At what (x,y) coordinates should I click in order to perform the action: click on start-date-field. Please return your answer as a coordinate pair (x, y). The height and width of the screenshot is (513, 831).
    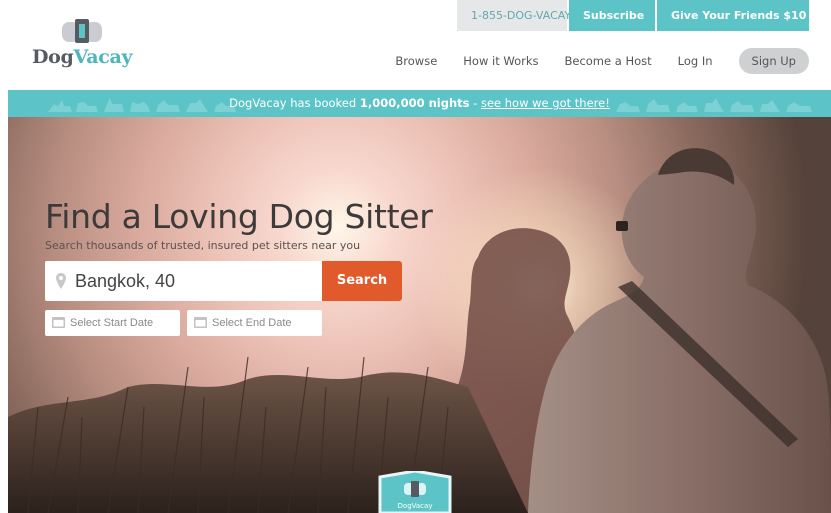
    Looking at the image, I should click on (112, 323).